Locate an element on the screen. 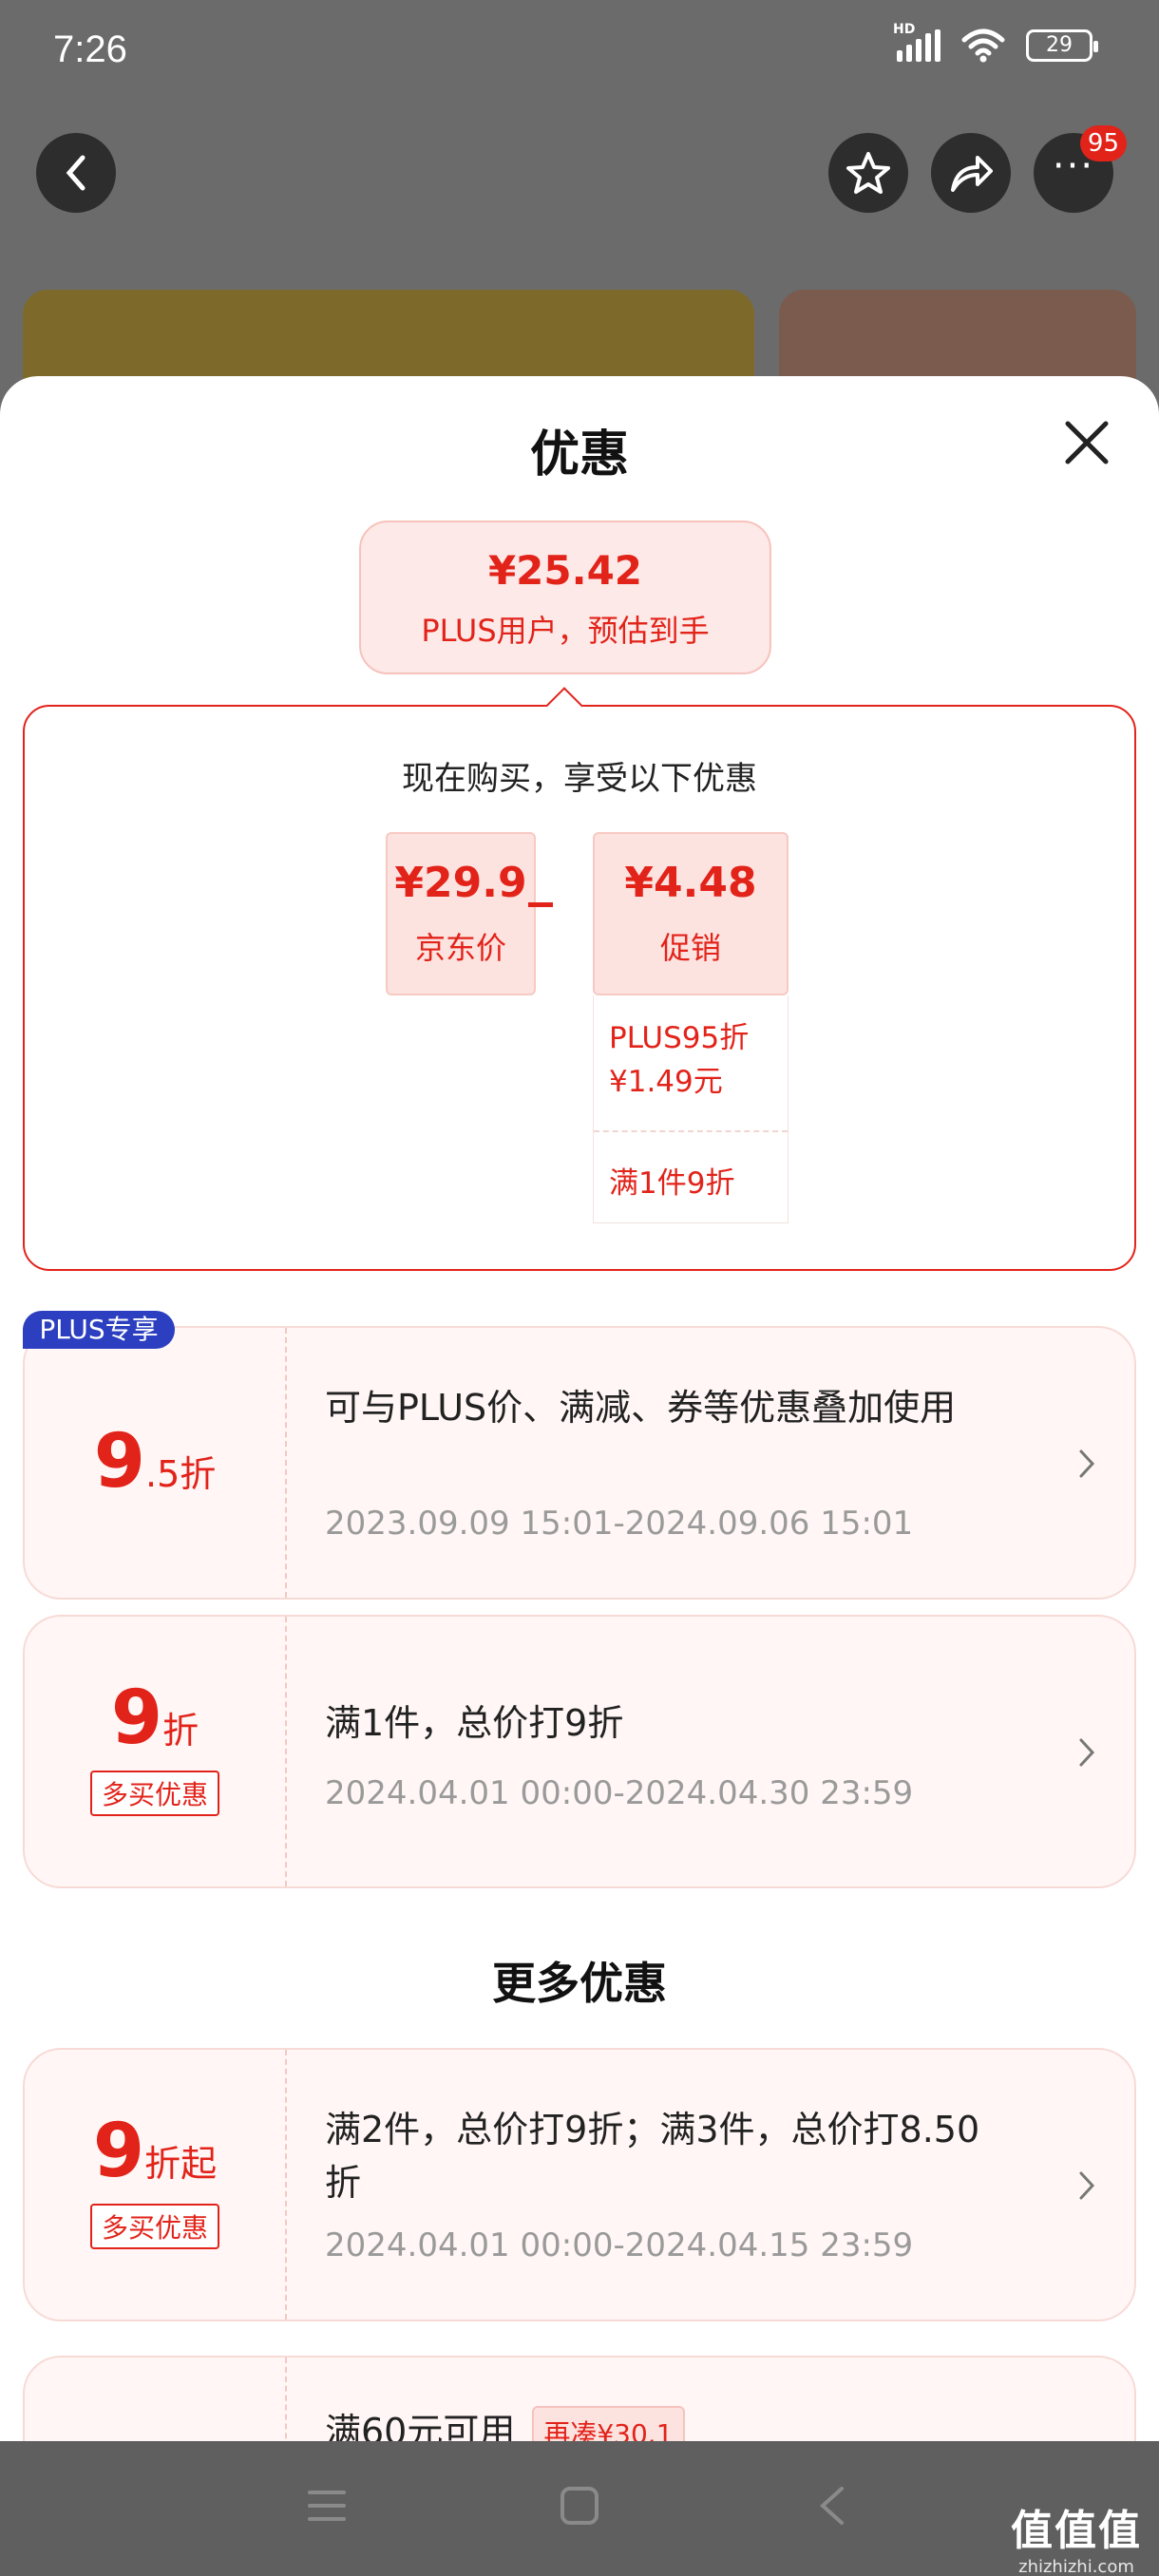 This screenshot has width=1159, height=2576. watermark-url: zhizhizhi.com is located at coordinates (1076, 2566).